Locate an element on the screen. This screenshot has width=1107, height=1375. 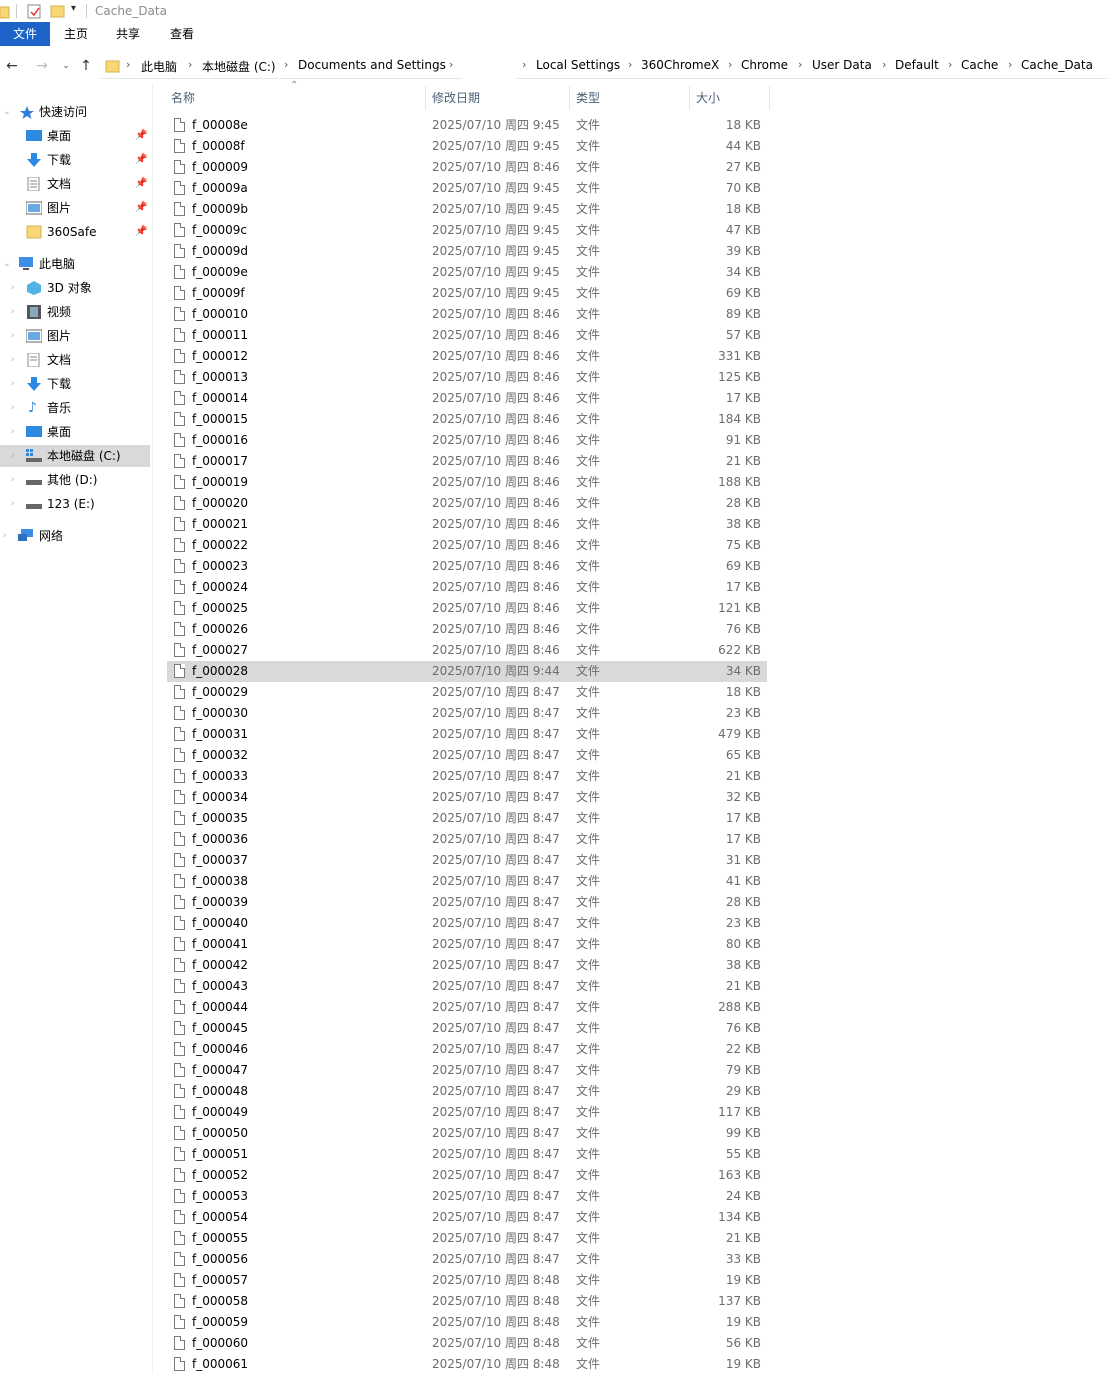
sidebar-item-pictures-pc: › 图片 is located at coordinates (75, 336).